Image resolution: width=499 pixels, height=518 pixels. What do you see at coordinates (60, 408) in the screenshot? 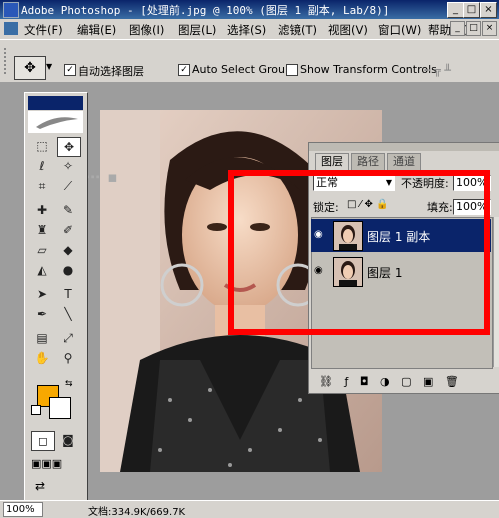
I see `background-color-swatch` at bounding box center [60, 408].